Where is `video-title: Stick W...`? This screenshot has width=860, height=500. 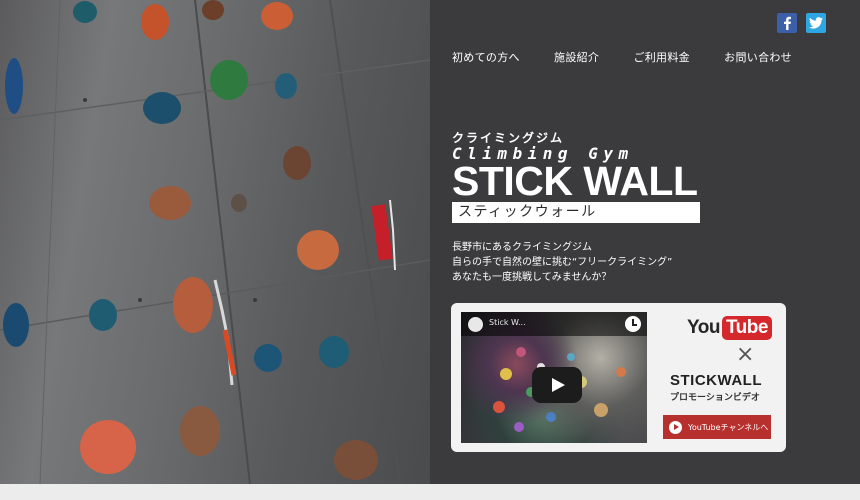 video-title: Stick W... is located at coordinates (507, 322).